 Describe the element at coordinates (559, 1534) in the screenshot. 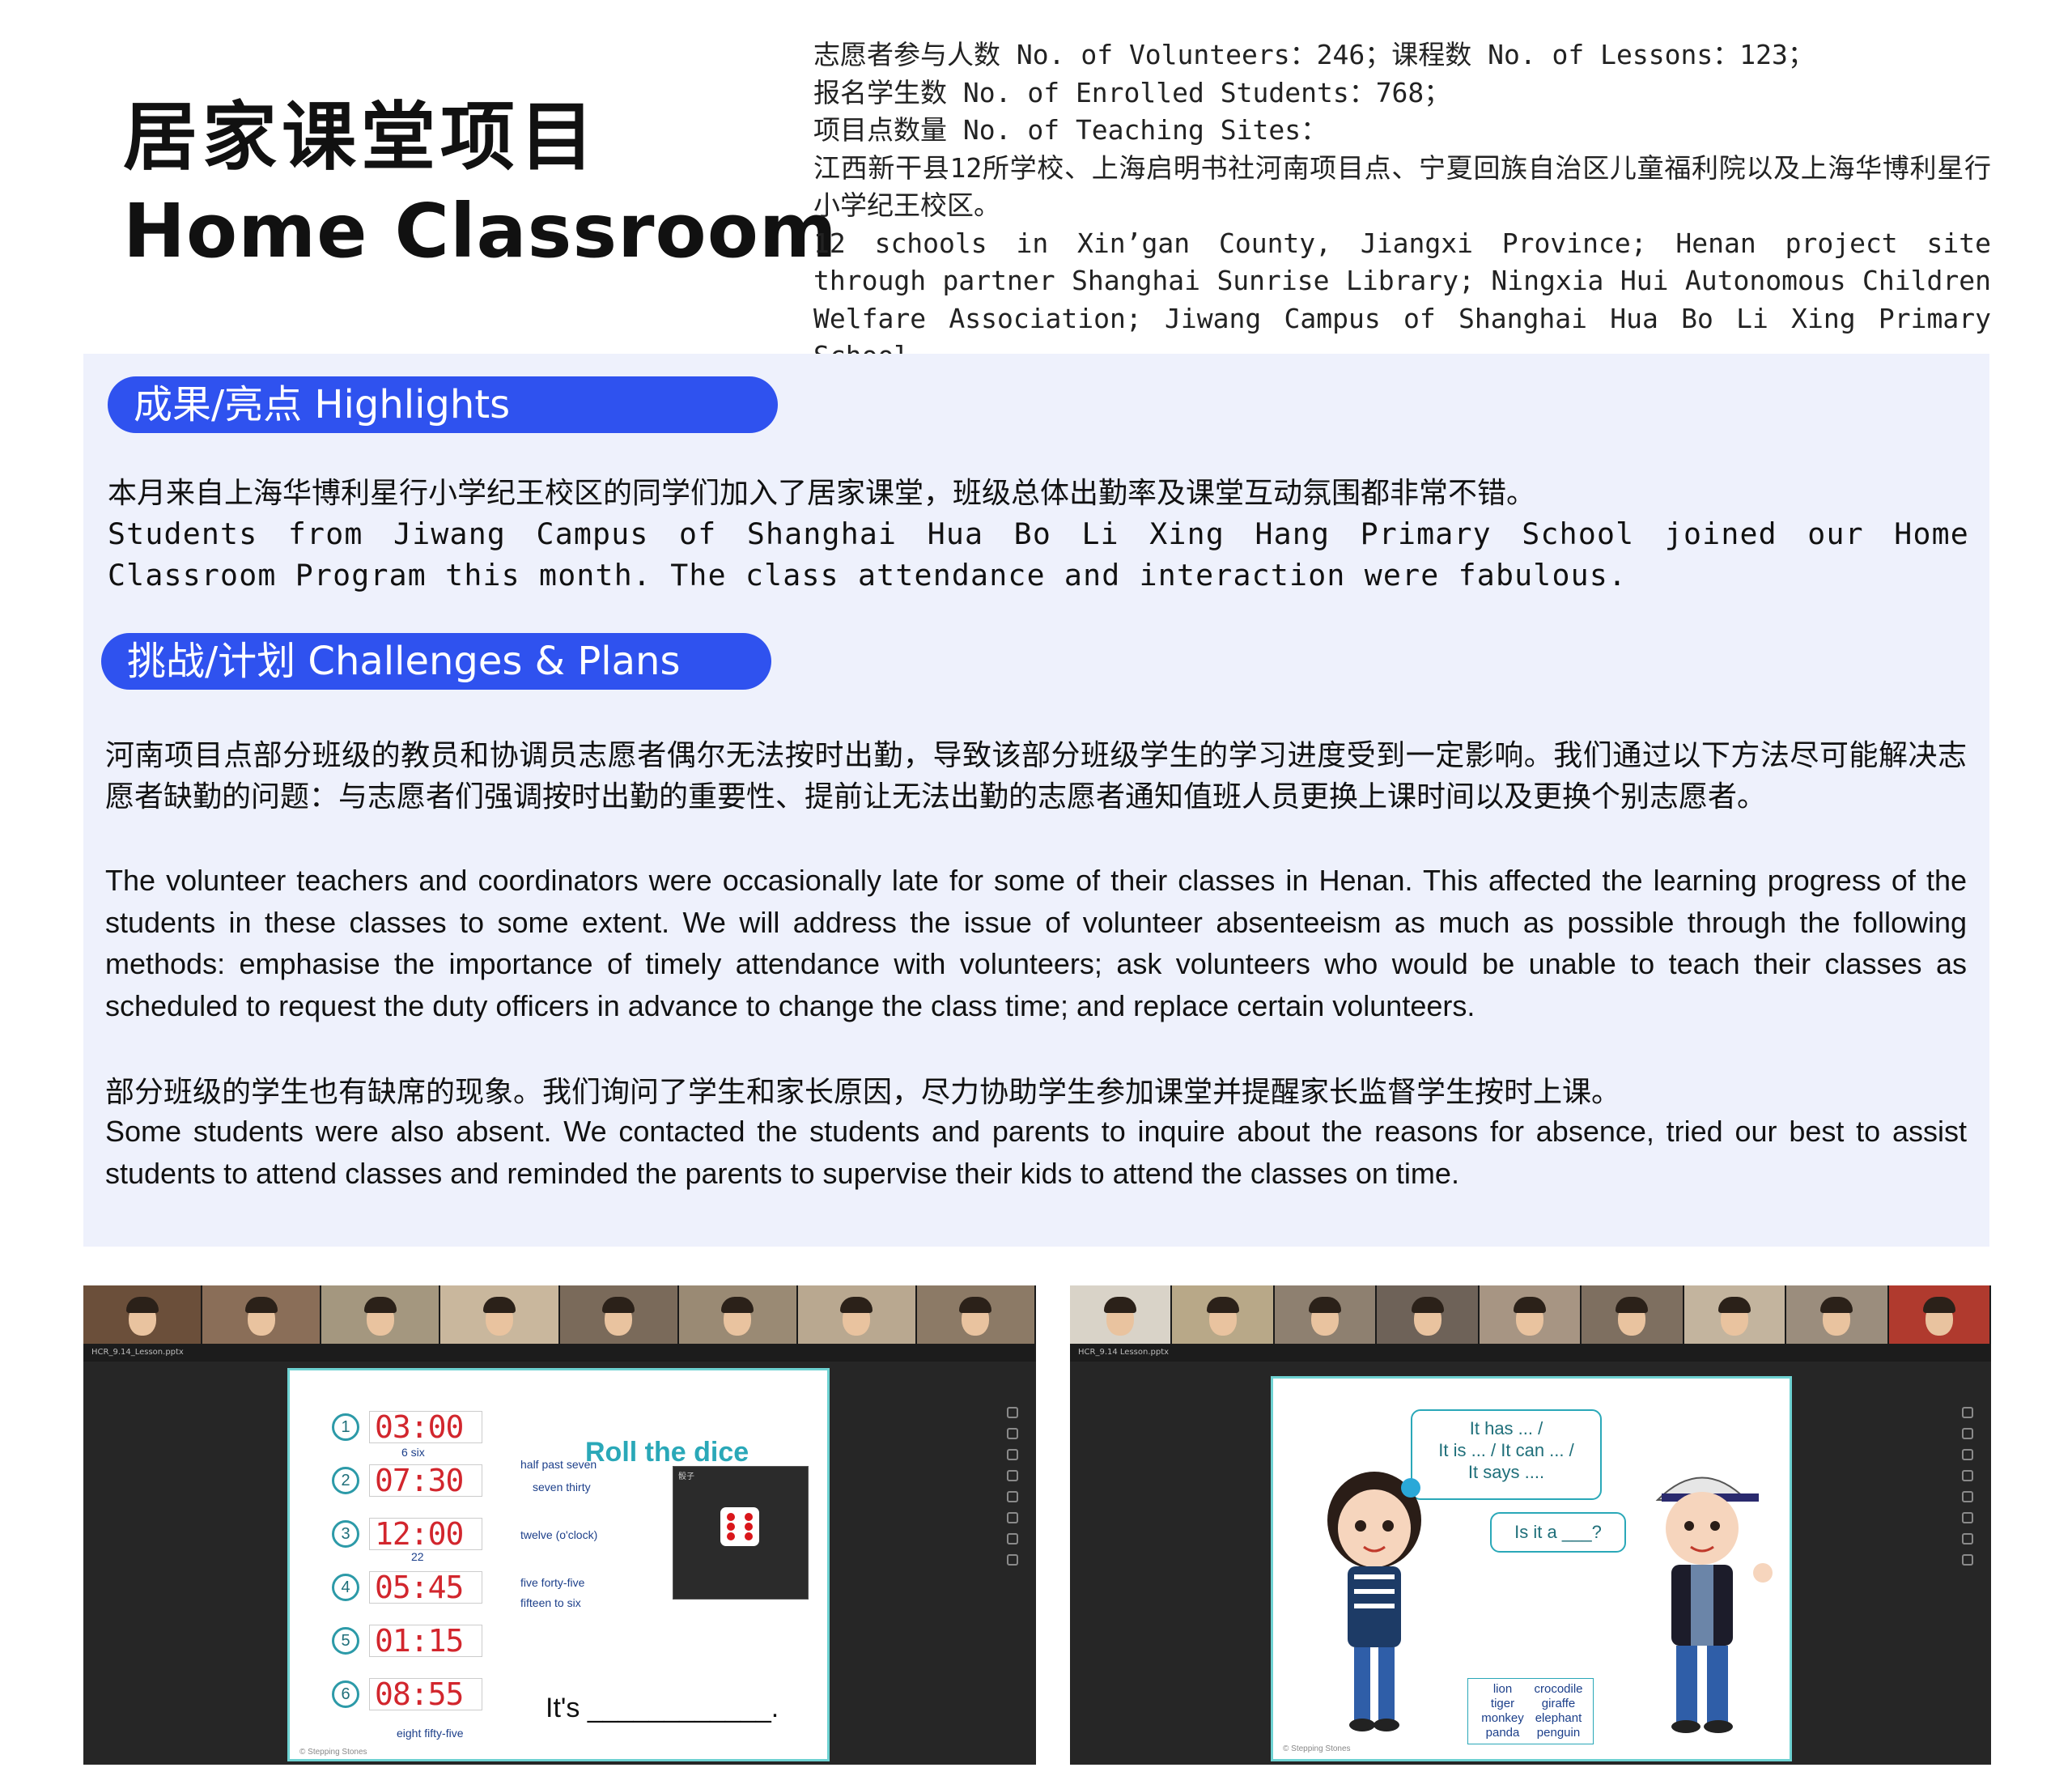

I see `handwritten-note: twelve (o'clock)` at that location.